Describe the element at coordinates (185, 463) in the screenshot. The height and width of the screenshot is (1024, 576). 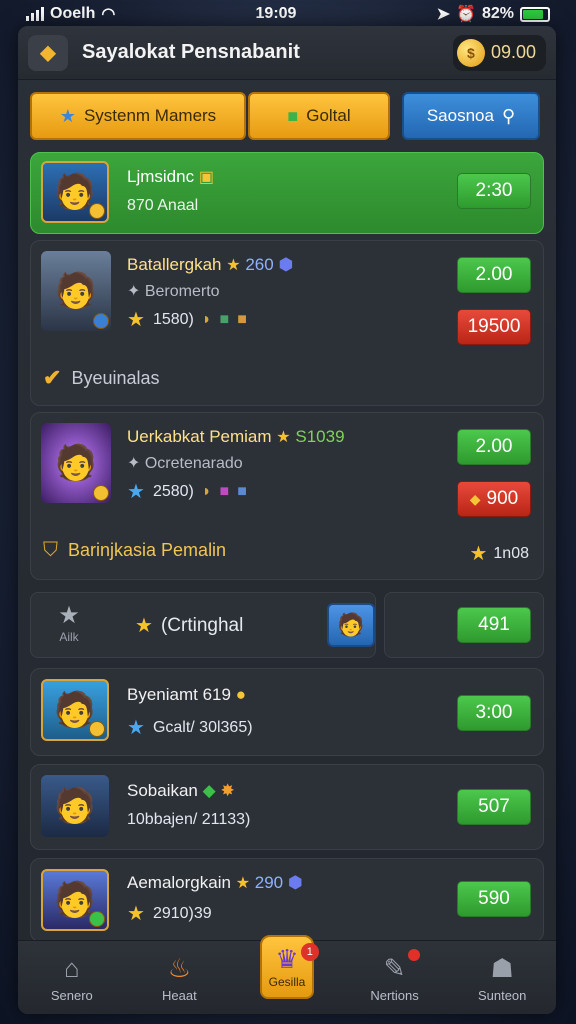
I see `player-subtitle: ✦ Ocretenarado` at that location.